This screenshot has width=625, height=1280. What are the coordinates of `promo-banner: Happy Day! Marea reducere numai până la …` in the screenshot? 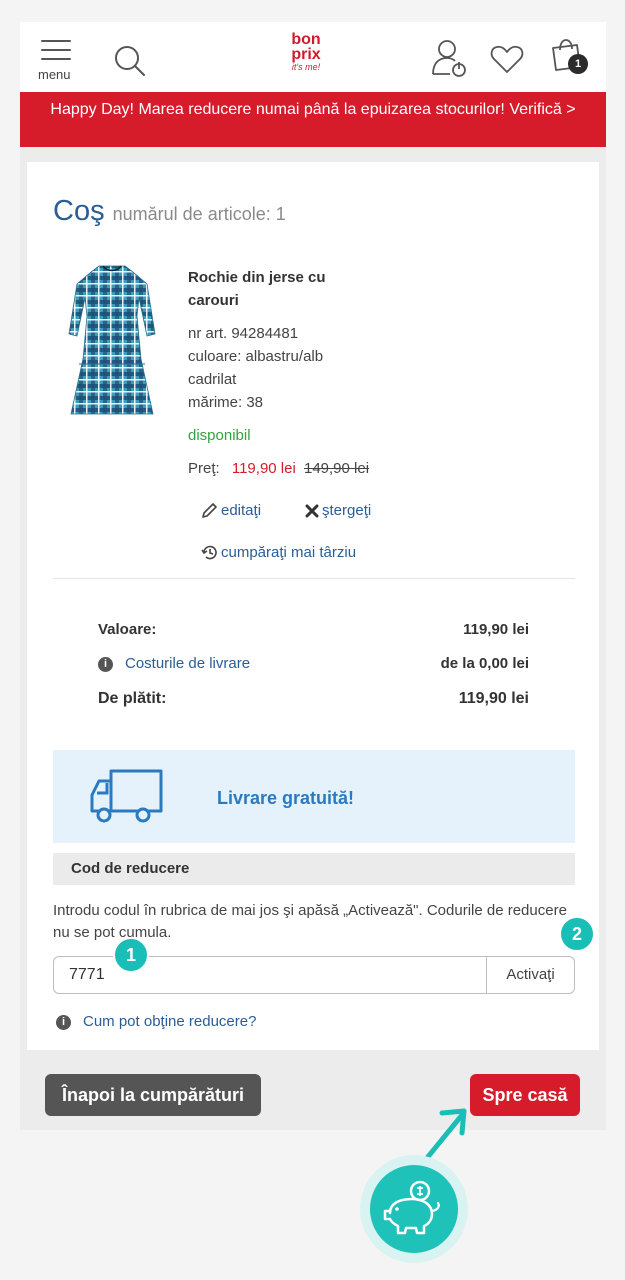 It's located at (313, 119).